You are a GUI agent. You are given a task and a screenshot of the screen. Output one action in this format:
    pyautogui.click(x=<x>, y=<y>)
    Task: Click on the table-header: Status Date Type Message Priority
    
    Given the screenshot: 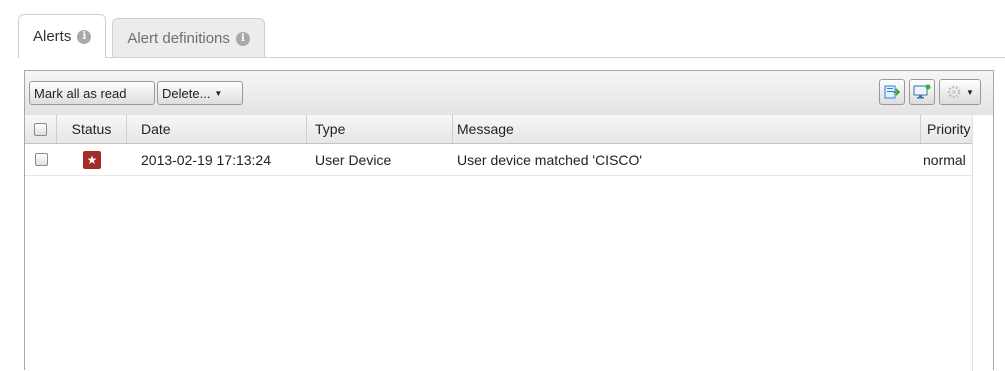 What is the action you would take?
    pyautogui.click(x=509, y=129)
    